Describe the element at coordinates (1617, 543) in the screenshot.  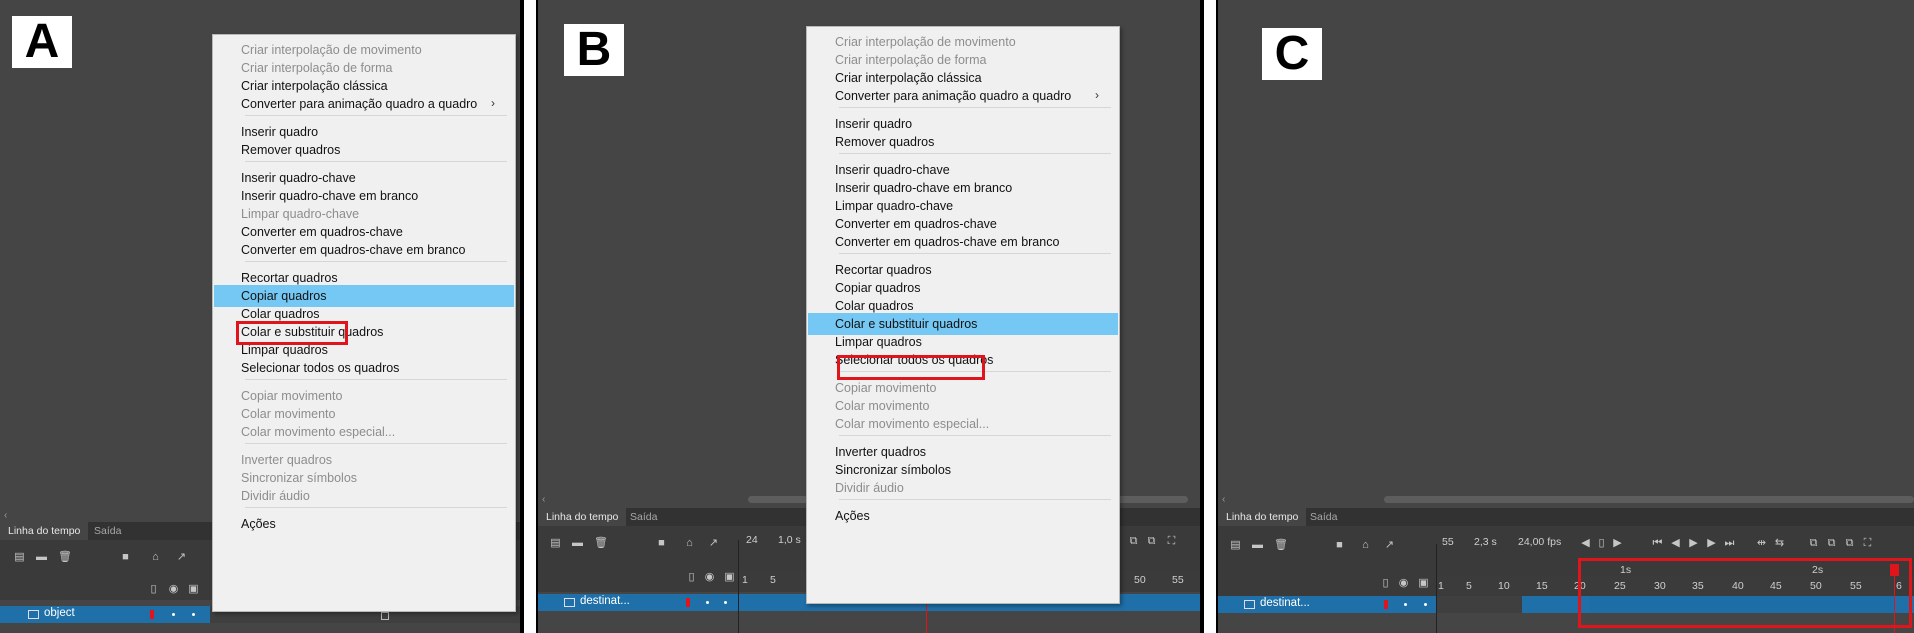
I see `next-keyframe-icon: ▶` at that location.